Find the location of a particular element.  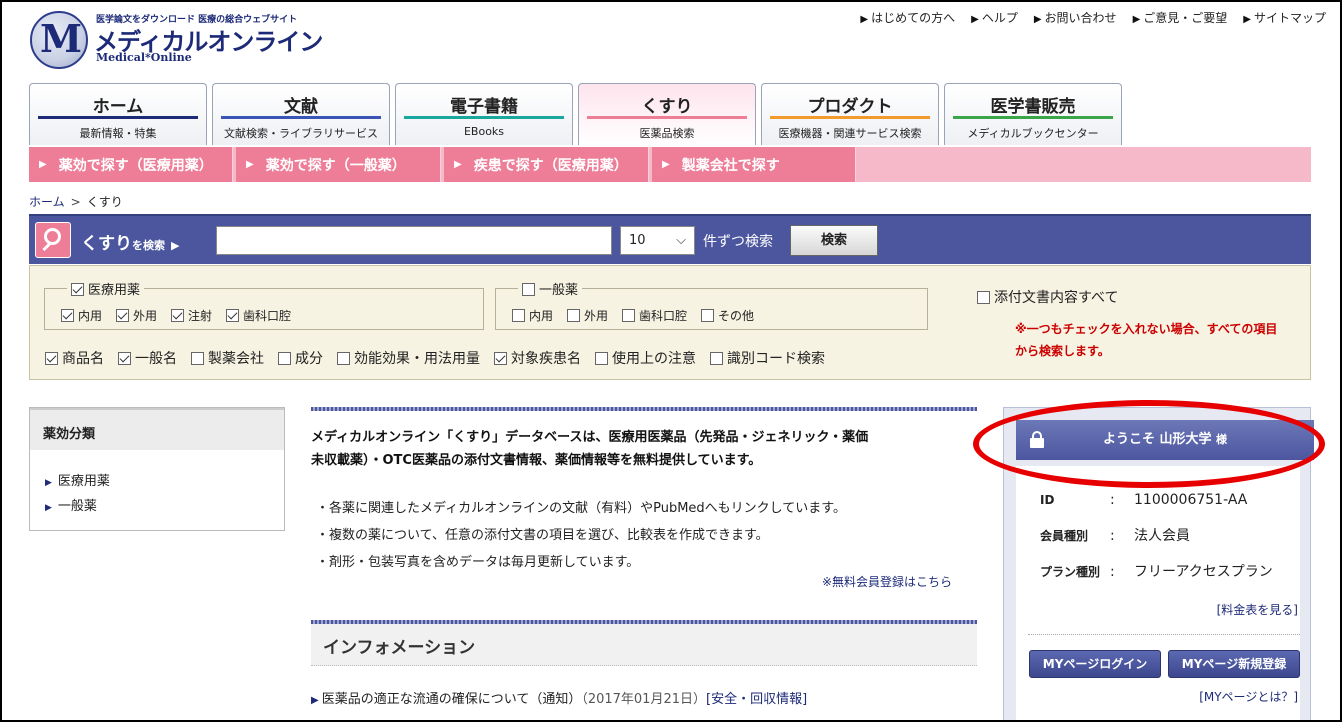

member-type-value: 法人会員 is located at coordinates (1162, 536).